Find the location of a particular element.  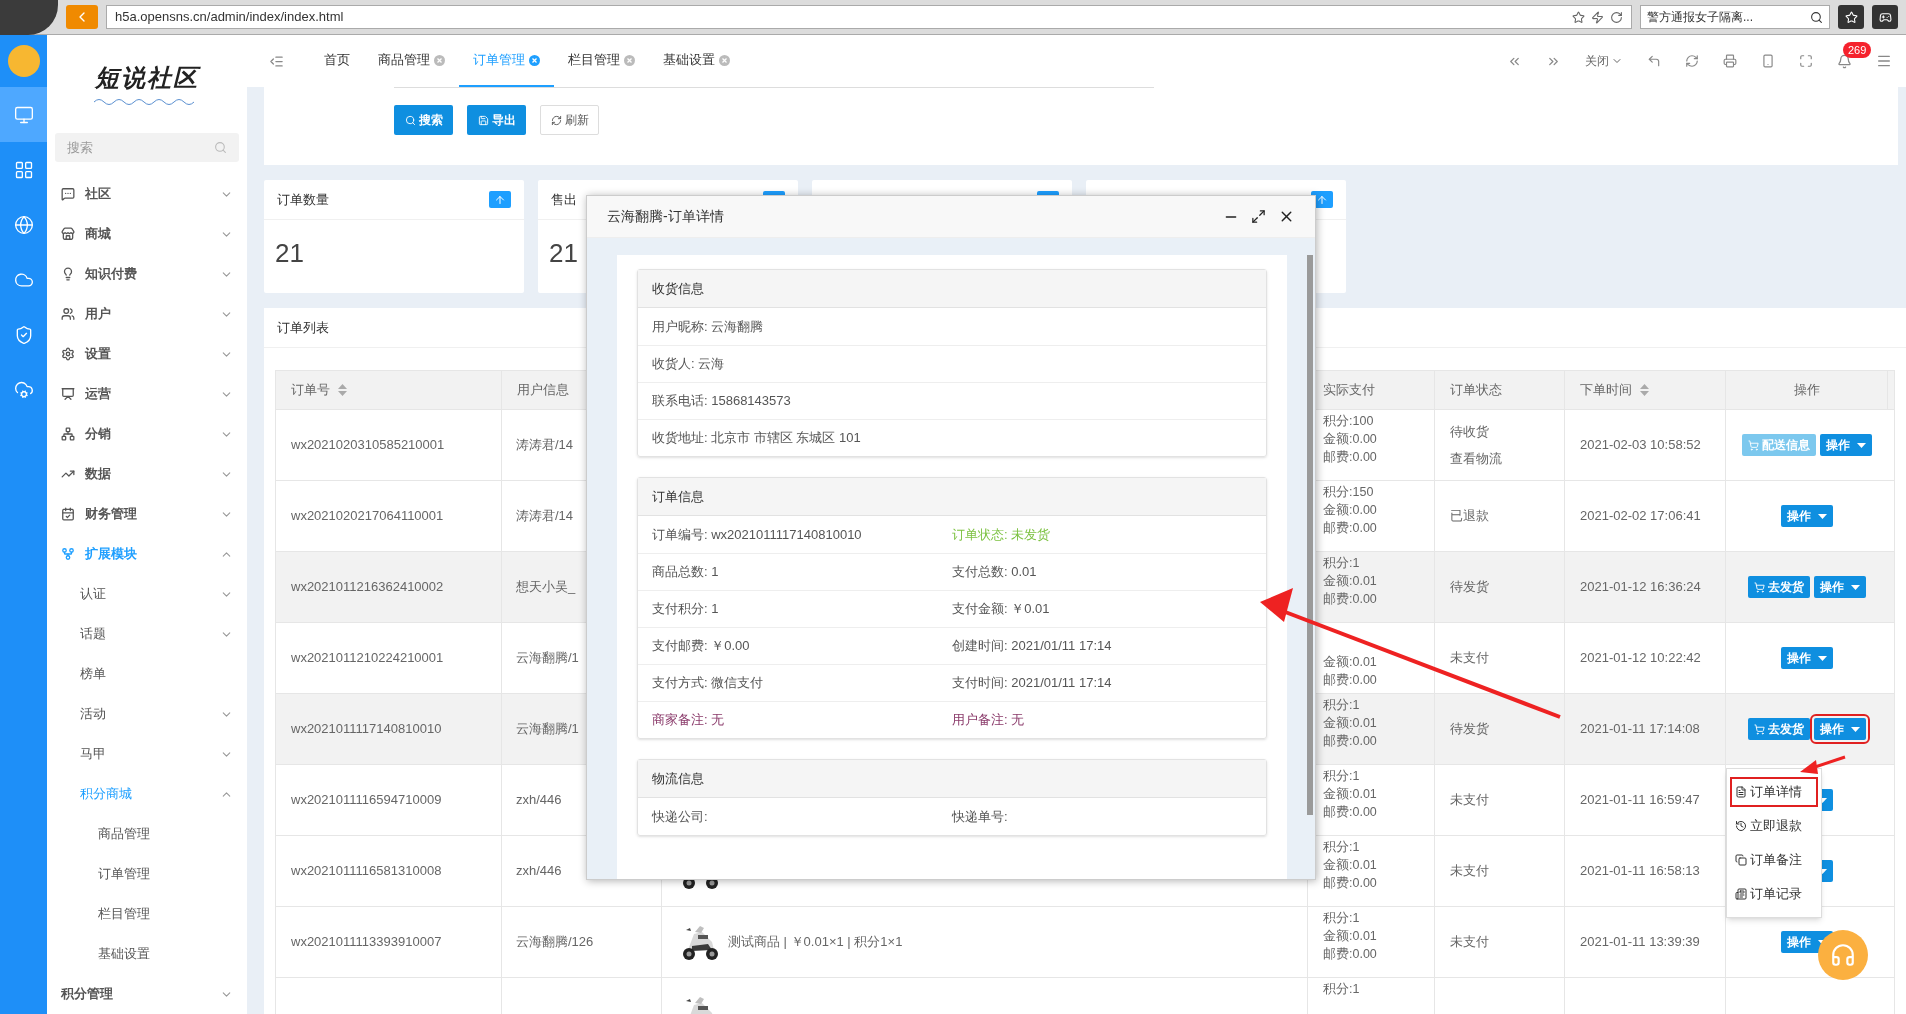

payment-line: 积分:150 is located at coordinates (1349, 492).